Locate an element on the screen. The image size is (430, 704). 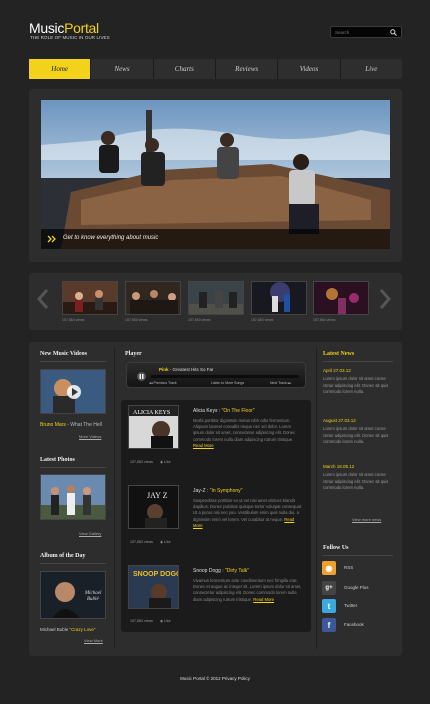
song-cover: JAY Z is located at coordinates (153, 507).